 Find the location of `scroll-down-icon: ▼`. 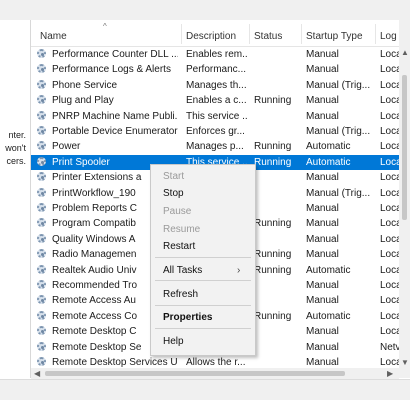

scroll-down-icon: ▼ is located at coordinates (405, 362).